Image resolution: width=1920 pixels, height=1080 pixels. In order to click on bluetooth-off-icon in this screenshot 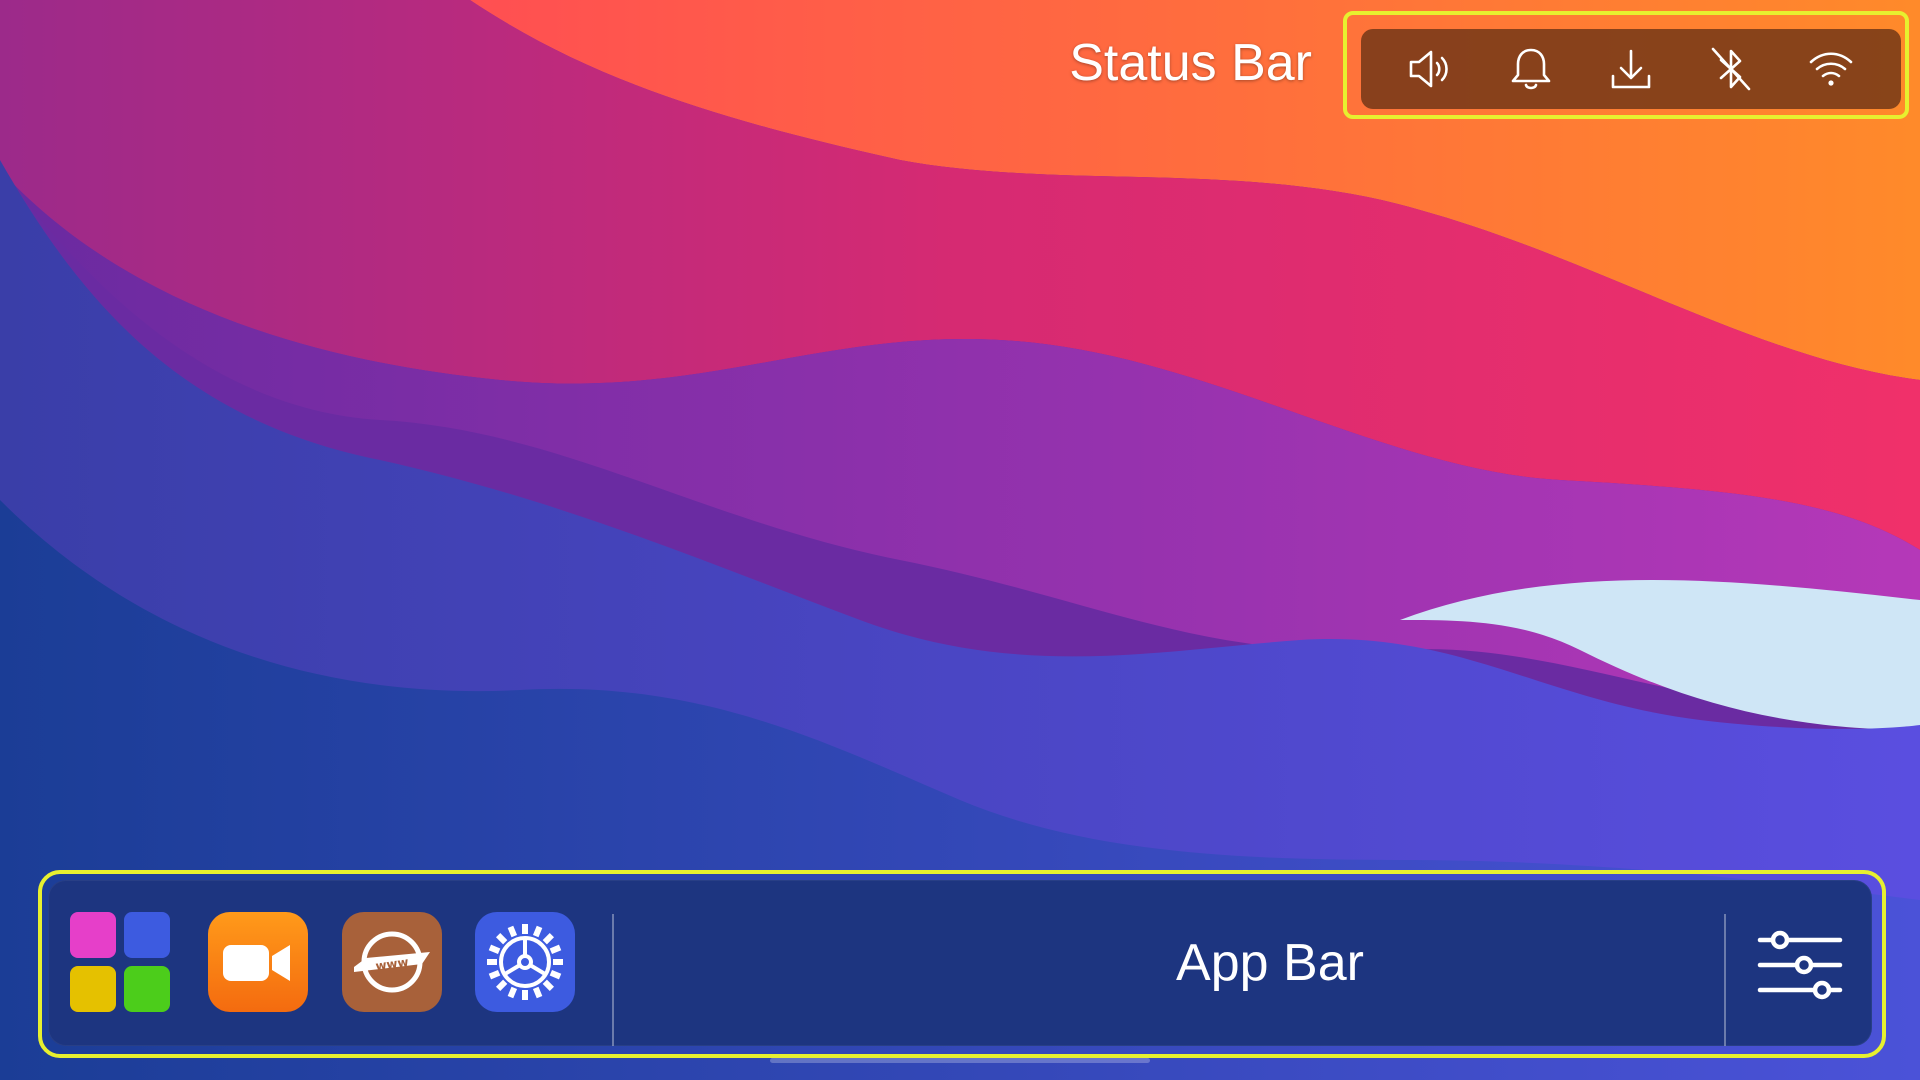, I will do `click(1731, 69)`.